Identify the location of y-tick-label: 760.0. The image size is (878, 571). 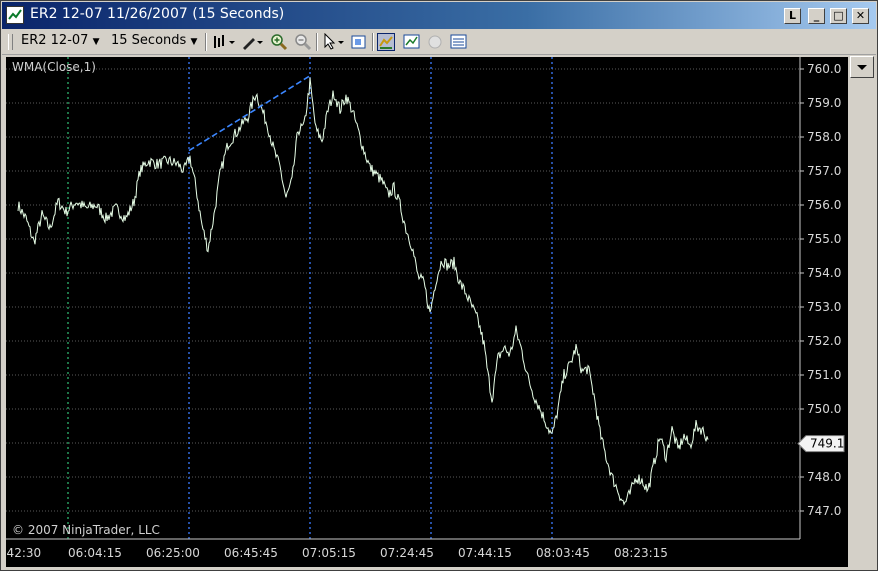
(824, 69).